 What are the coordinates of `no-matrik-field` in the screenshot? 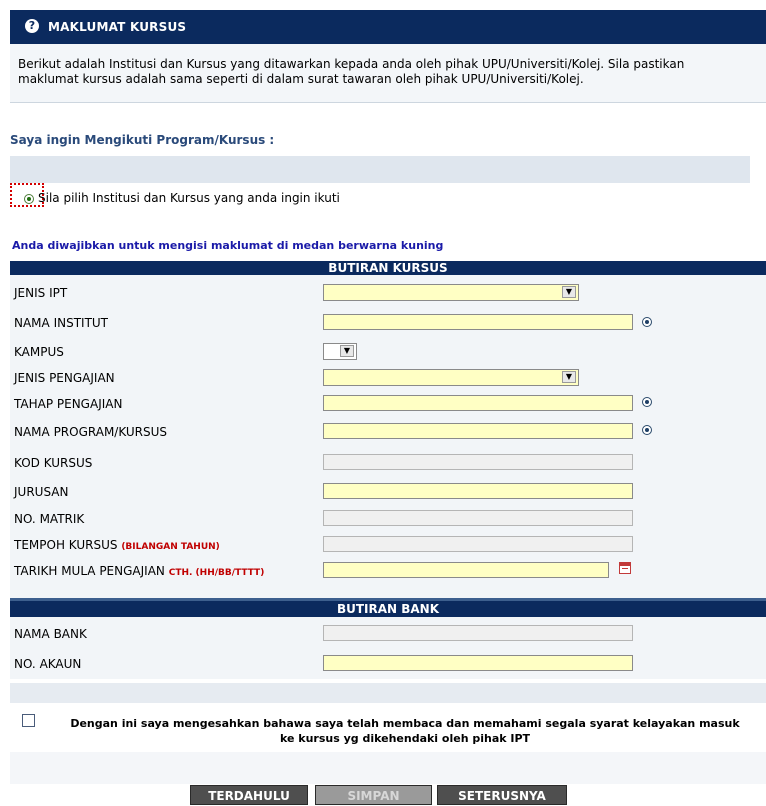 It's located at (478, 518).